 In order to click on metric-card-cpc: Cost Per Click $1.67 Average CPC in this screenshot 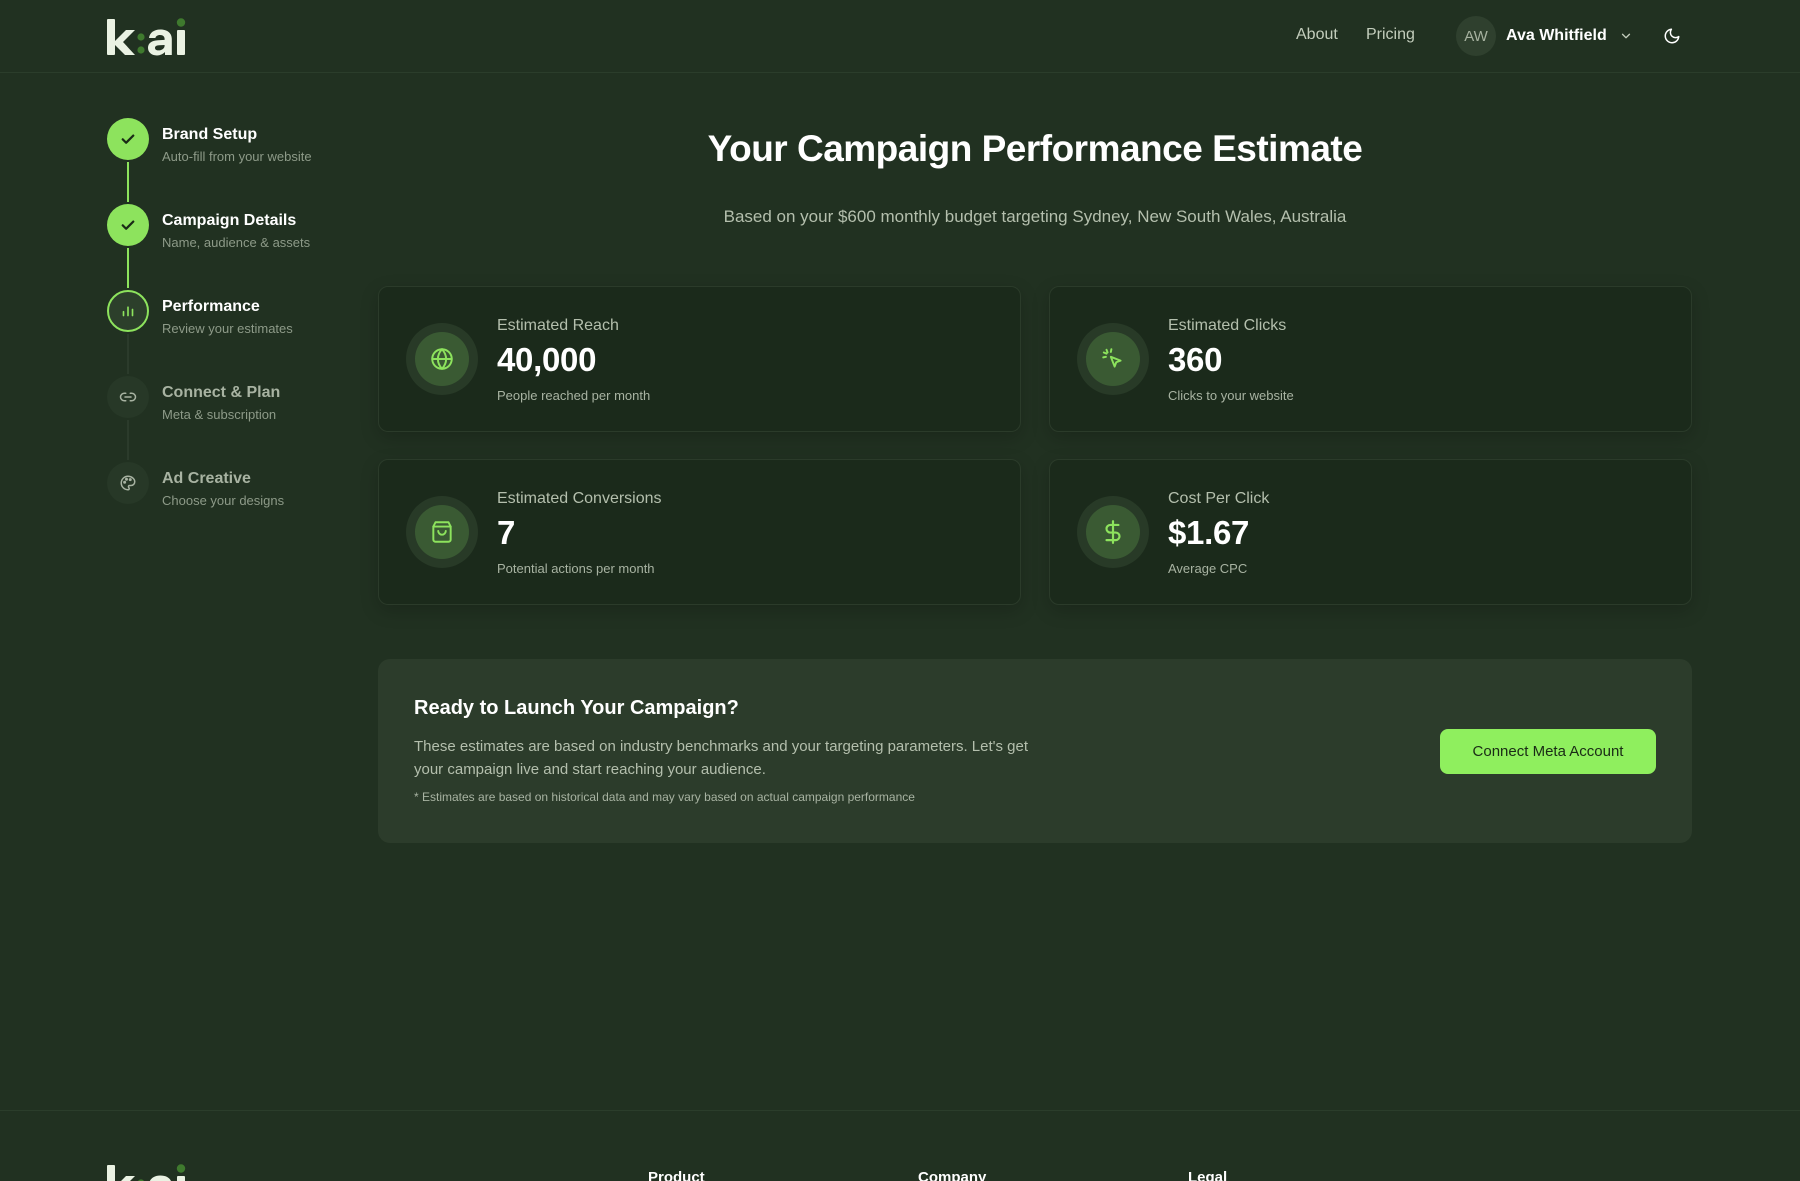, I will do `click(1370, 532)`.